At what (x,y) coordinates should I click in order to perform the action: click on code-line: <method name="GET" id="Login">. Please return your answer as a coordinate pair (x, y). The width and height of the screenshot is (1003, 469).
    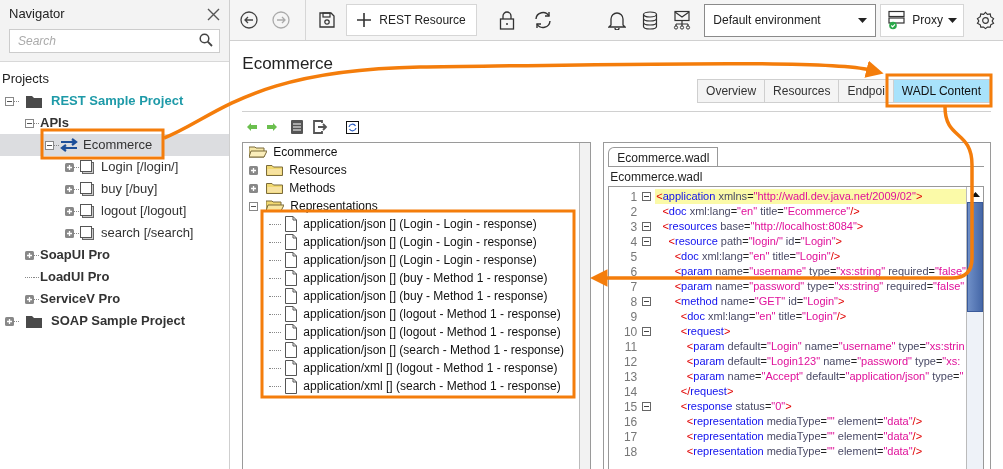
    Looking at the image, I should click on (759, 301).